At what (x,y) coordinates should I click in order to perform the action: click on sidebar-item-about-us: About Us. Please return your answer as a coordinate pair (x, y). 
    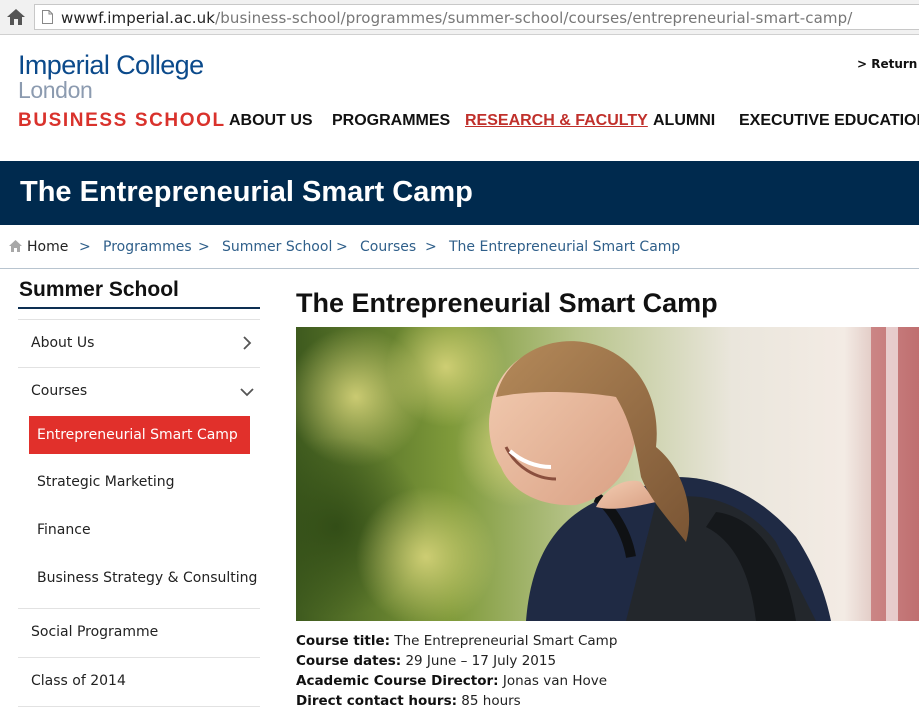
    Looking at the image, I should click on (139, 343).